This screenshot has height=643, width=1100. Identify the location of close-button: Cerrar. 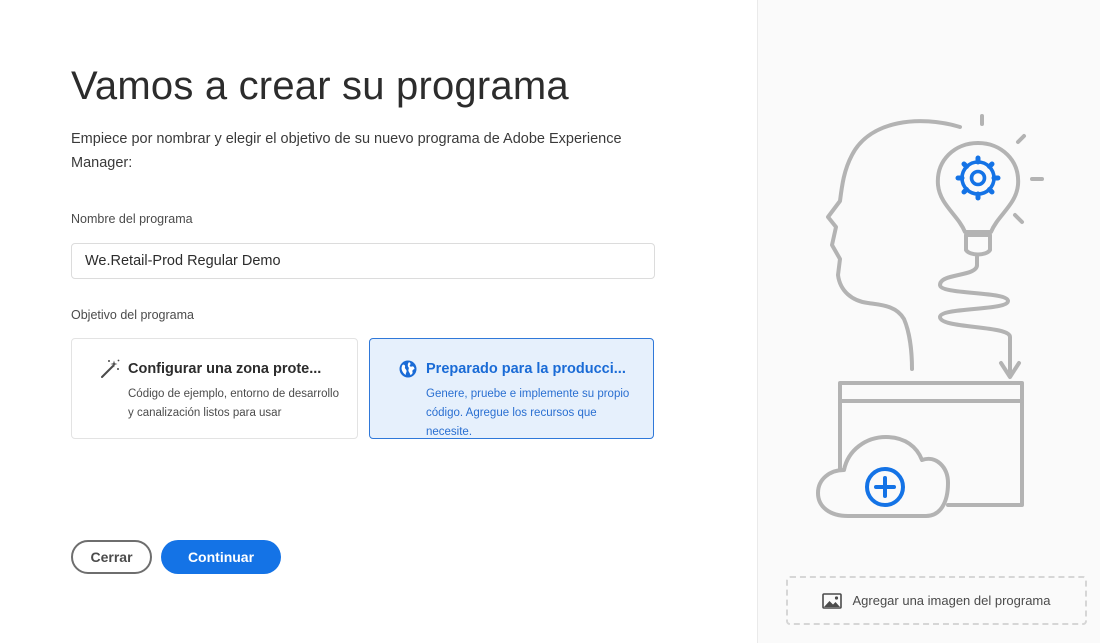
(111, 557).